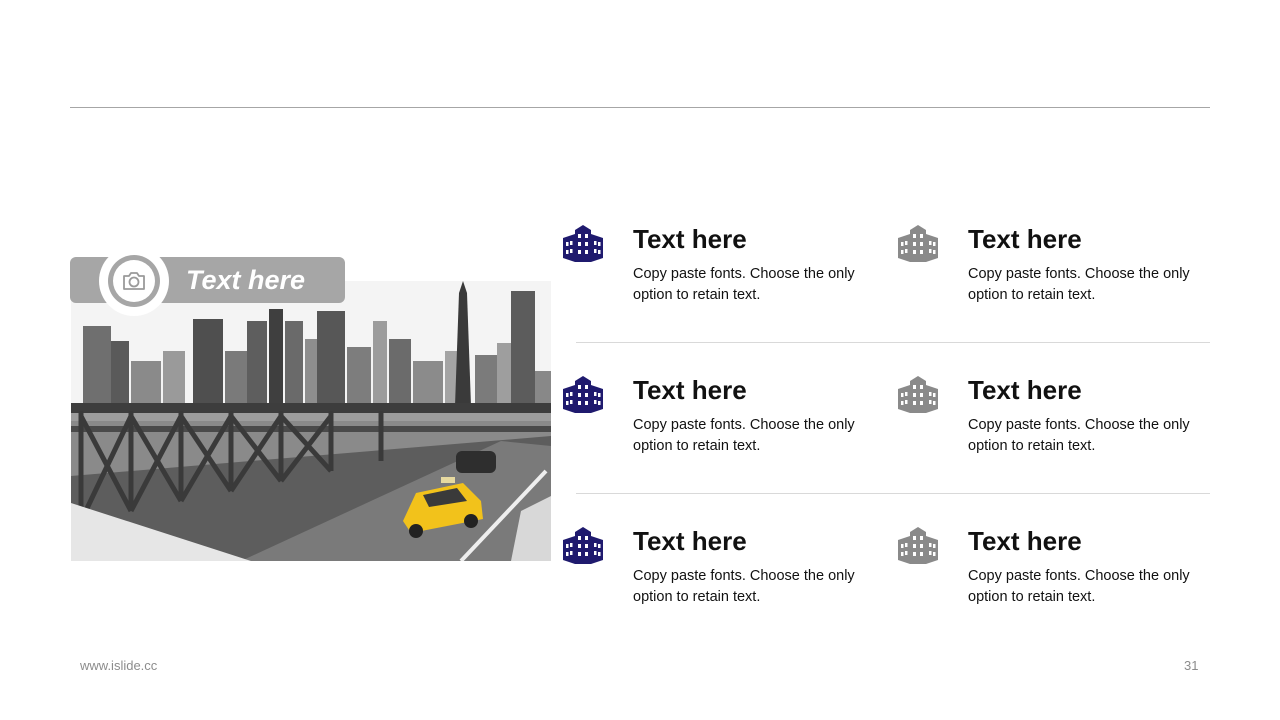 The image size is (1280, 720). Describe the element at coordinates (640, 107) in the screenshot. I see `top-rule` at that location.